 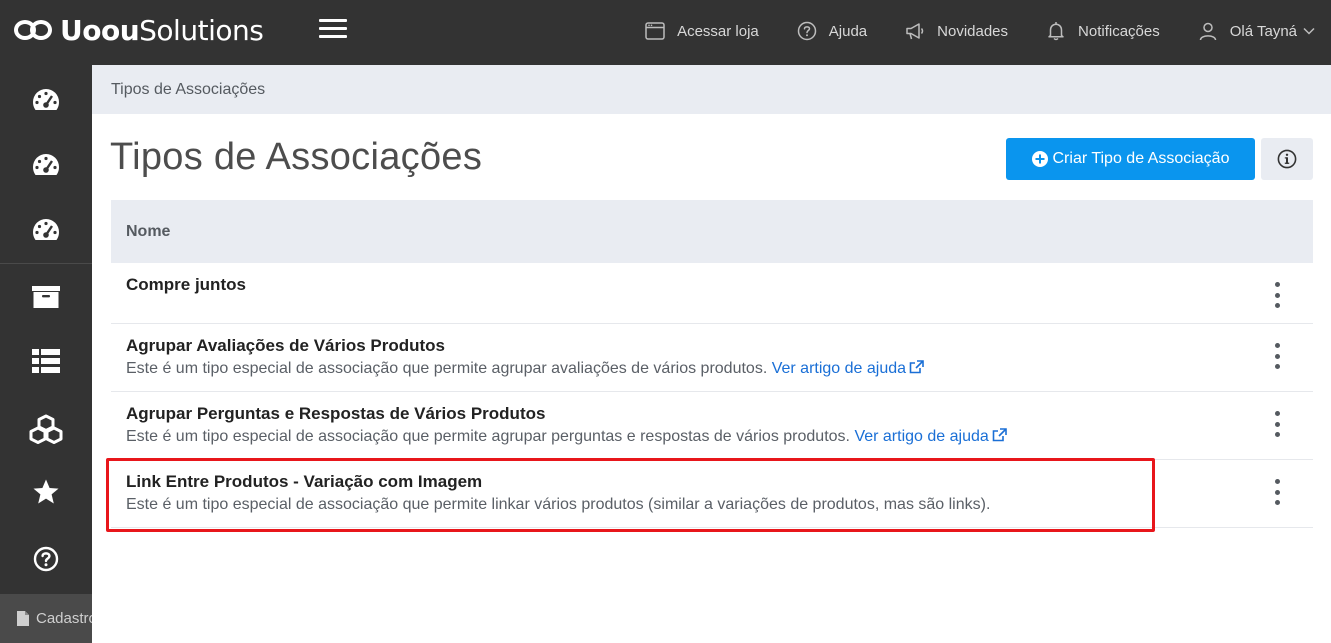 I want to click on user-menu: Olá Tayná, so click(x=1256, y=31).